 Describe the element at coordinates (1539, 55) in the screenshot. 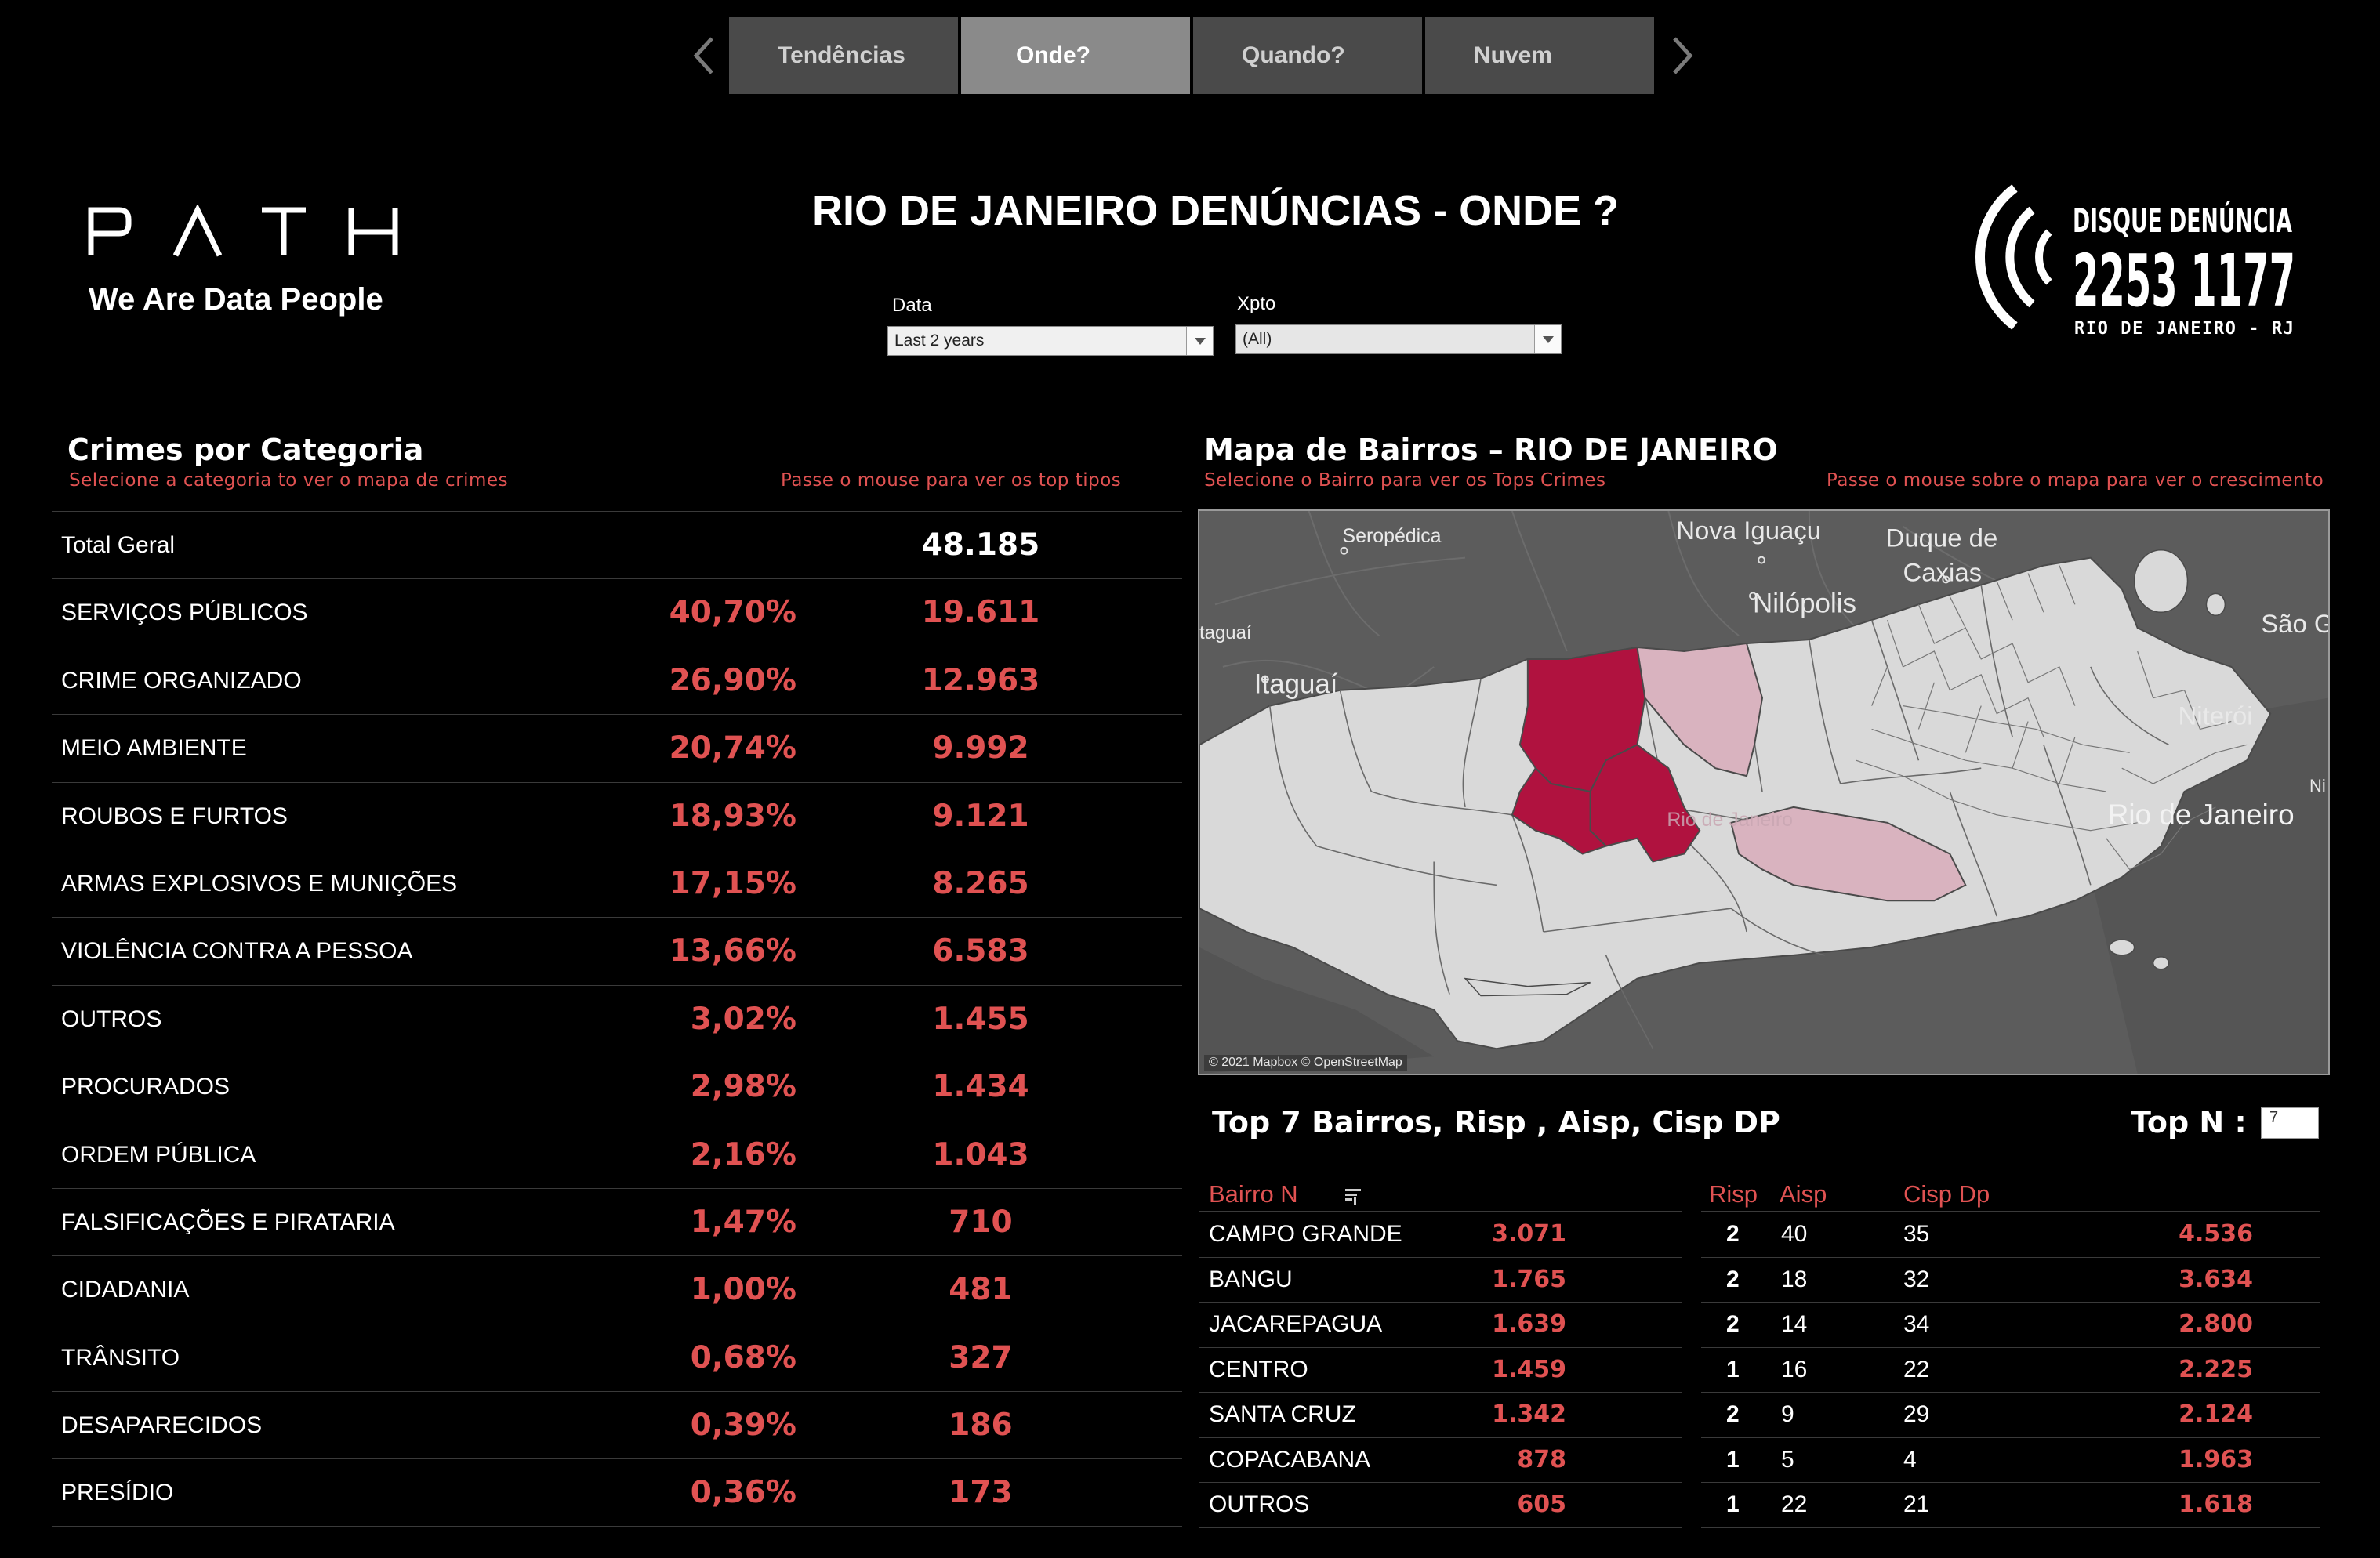

I see `tab-nuvem: Nuvem` at that location.